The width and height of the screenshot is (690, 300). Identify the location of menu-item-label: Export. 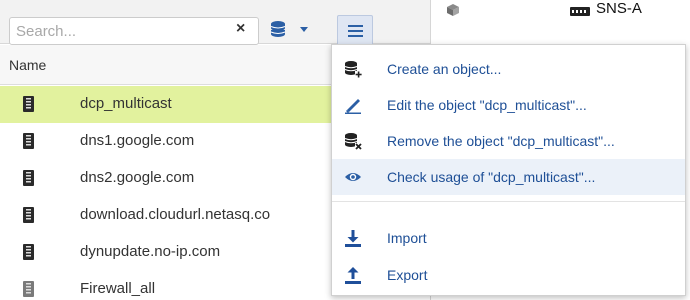
(407, 275).